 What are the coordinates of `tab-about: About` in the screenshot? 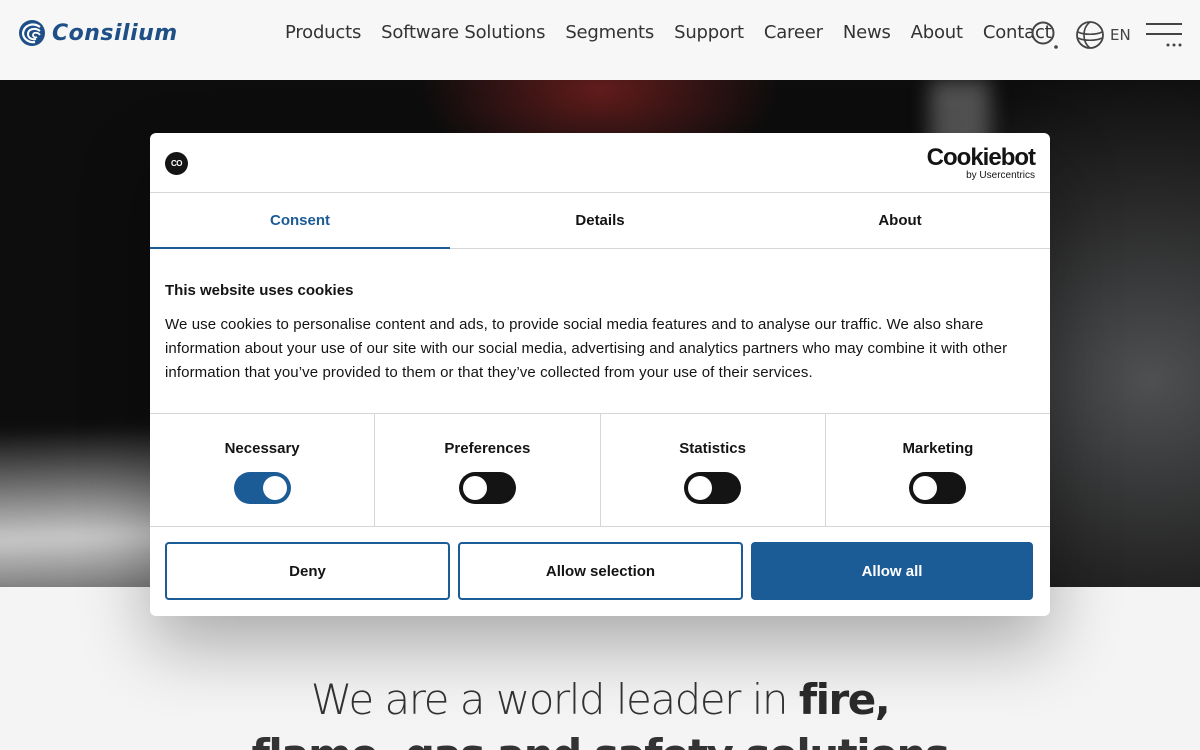 It's located at (900, 220).